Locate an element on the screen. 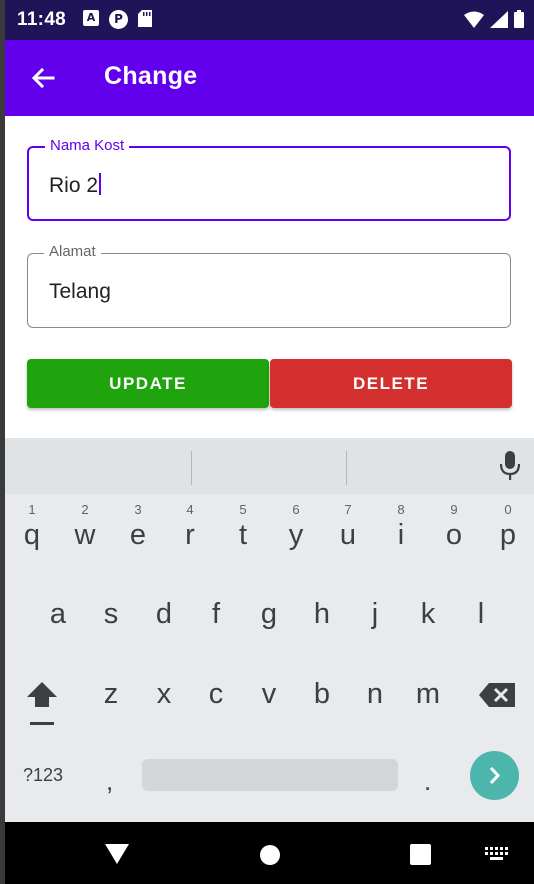 This screenshot has width=534, height=884. key-h: h is located at coordinates (322, 614).